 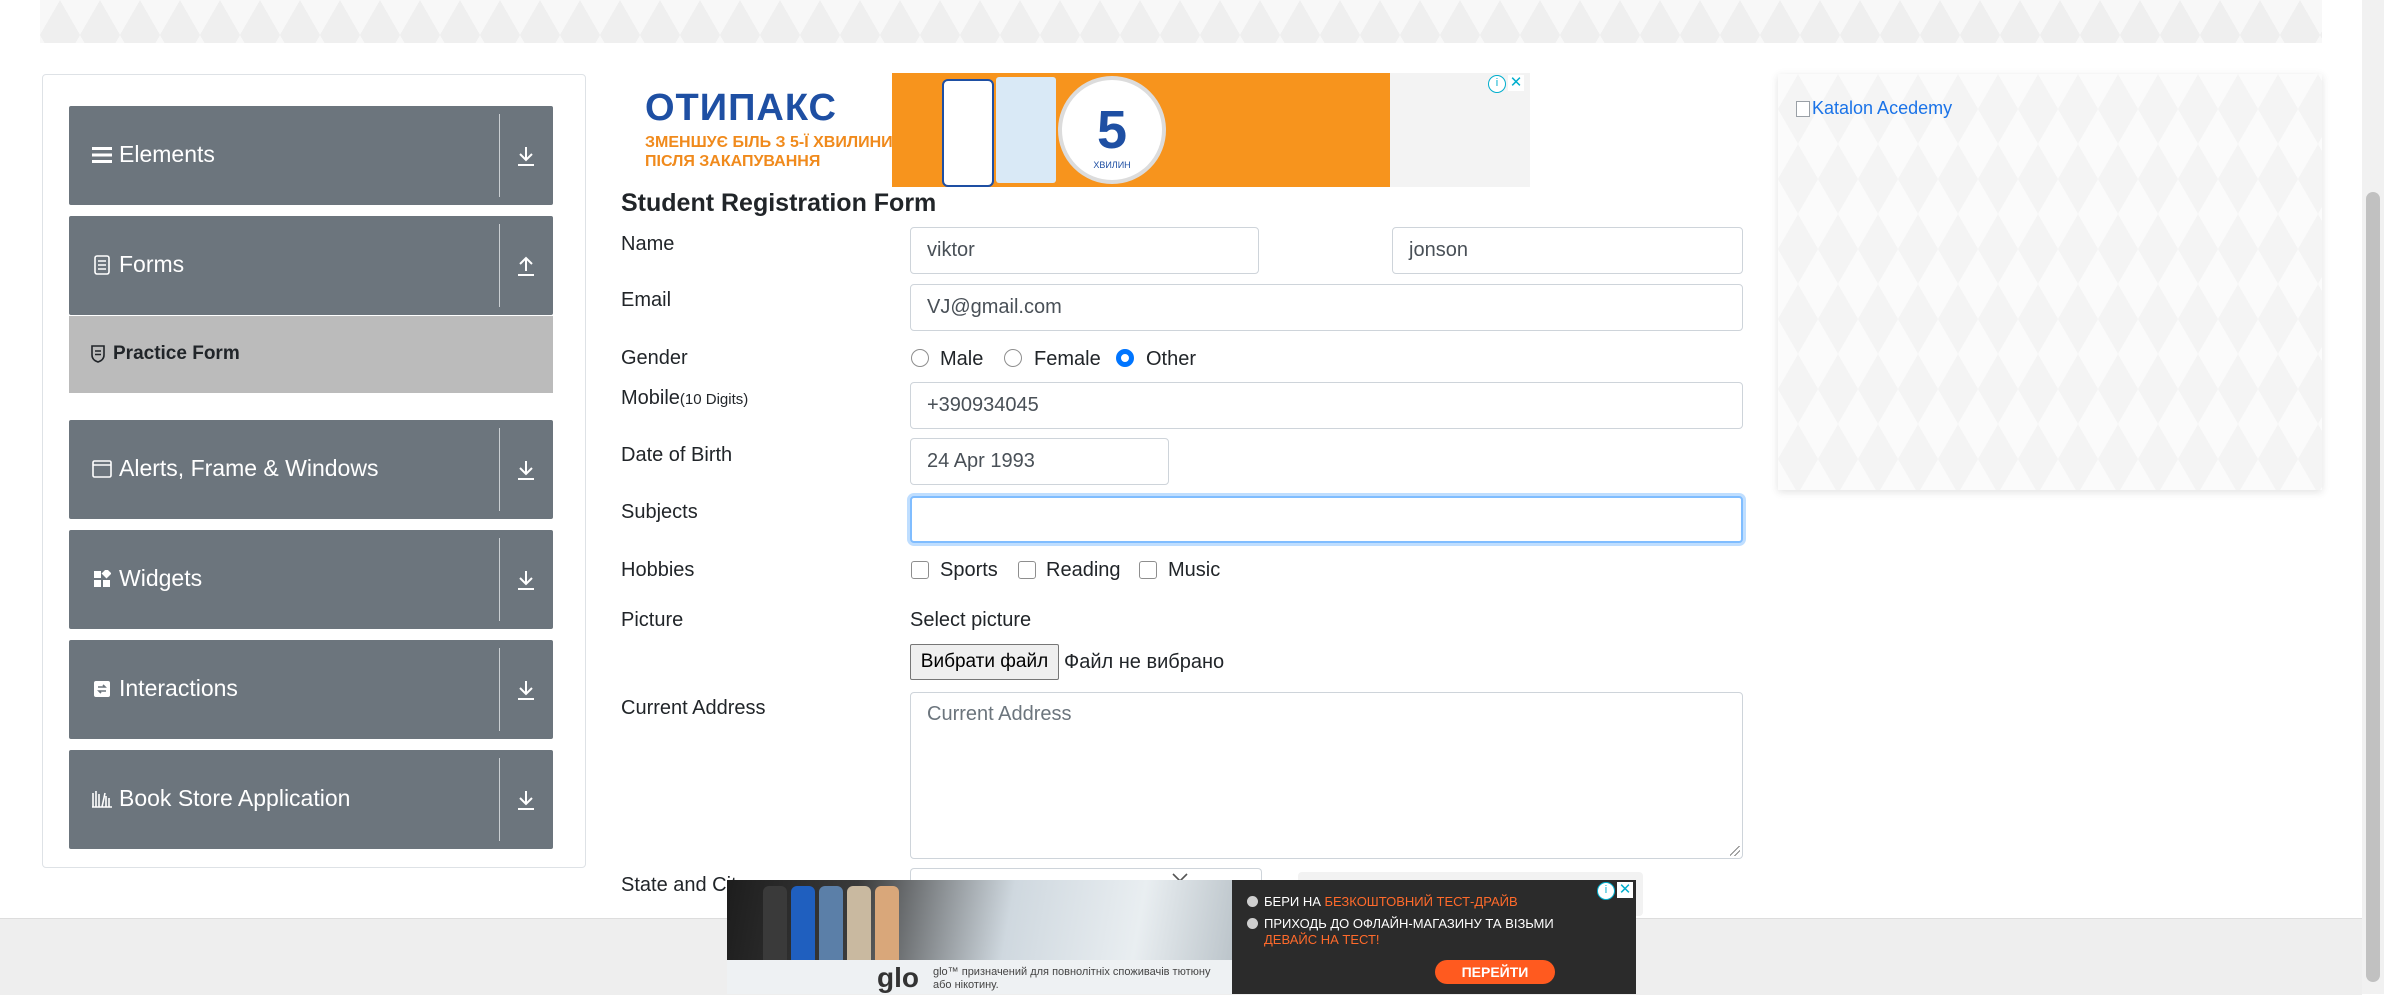 What do you see at coordinates (526, 266) in the screenshot?
I see `upload-arrow-icon` at bounding box center [526, 266].